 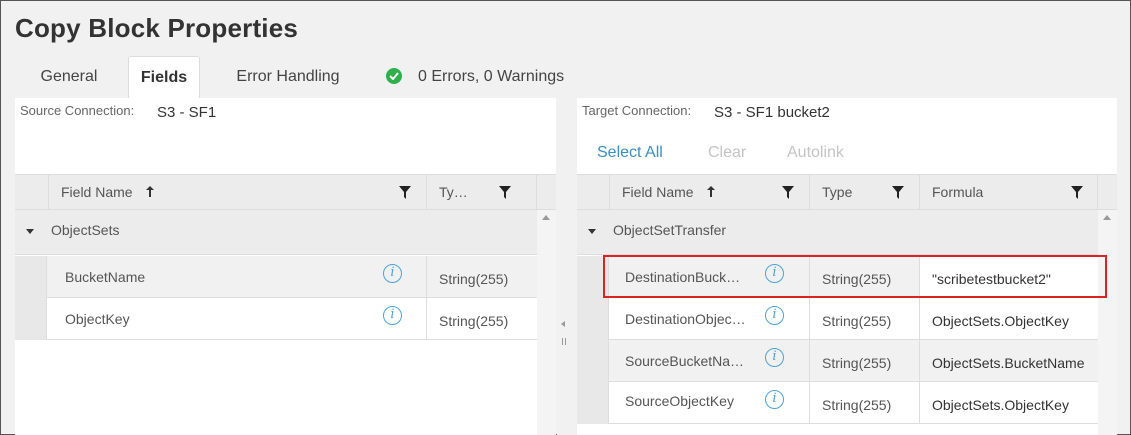 What do you see at coordinates (1107, 322) in the screenshot?
I see `target-scrollbar` at bounding box center [1107, 322].